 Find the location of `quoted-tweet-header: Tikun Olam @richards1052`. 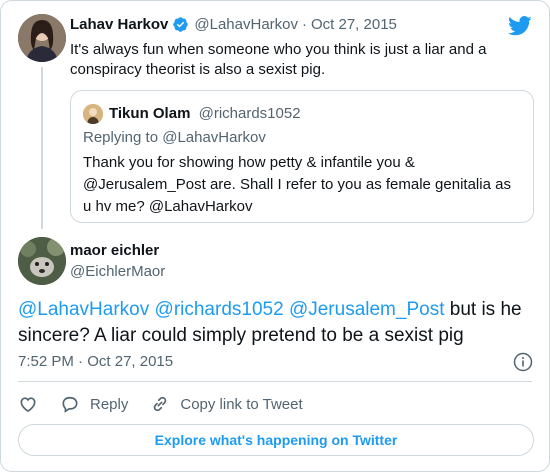

quoted-tweet-header: Tikun Olam @richards1052 is located at coordinates (205, 113).